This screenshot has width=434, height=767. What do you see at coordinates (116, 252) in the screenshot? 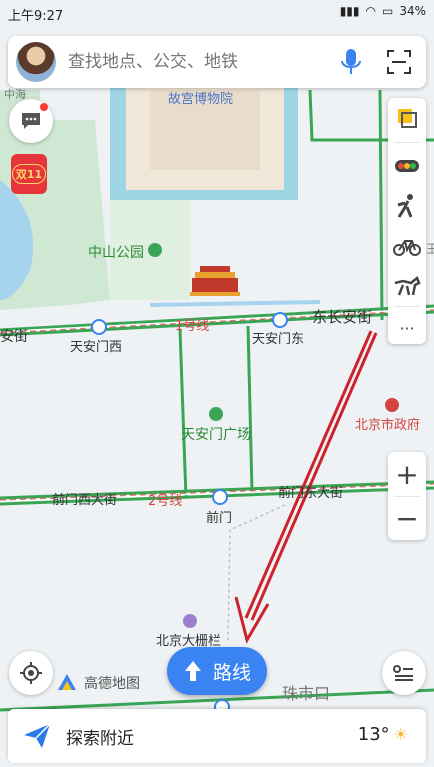
I see `label-zhongshan-park: 中山公园` at bounding box center [116, 252].